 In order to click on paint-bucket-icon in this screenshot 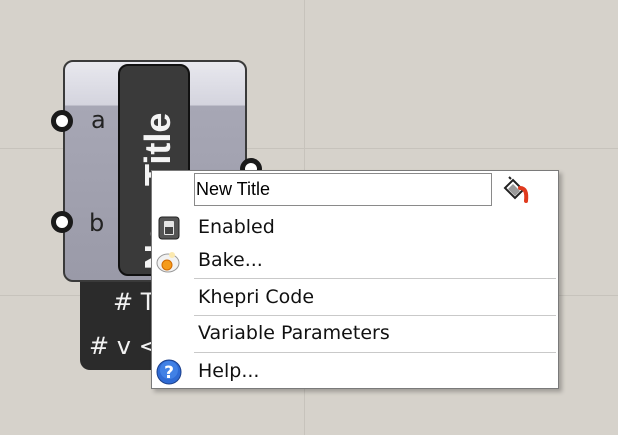, I will do `click(515, 190)`.